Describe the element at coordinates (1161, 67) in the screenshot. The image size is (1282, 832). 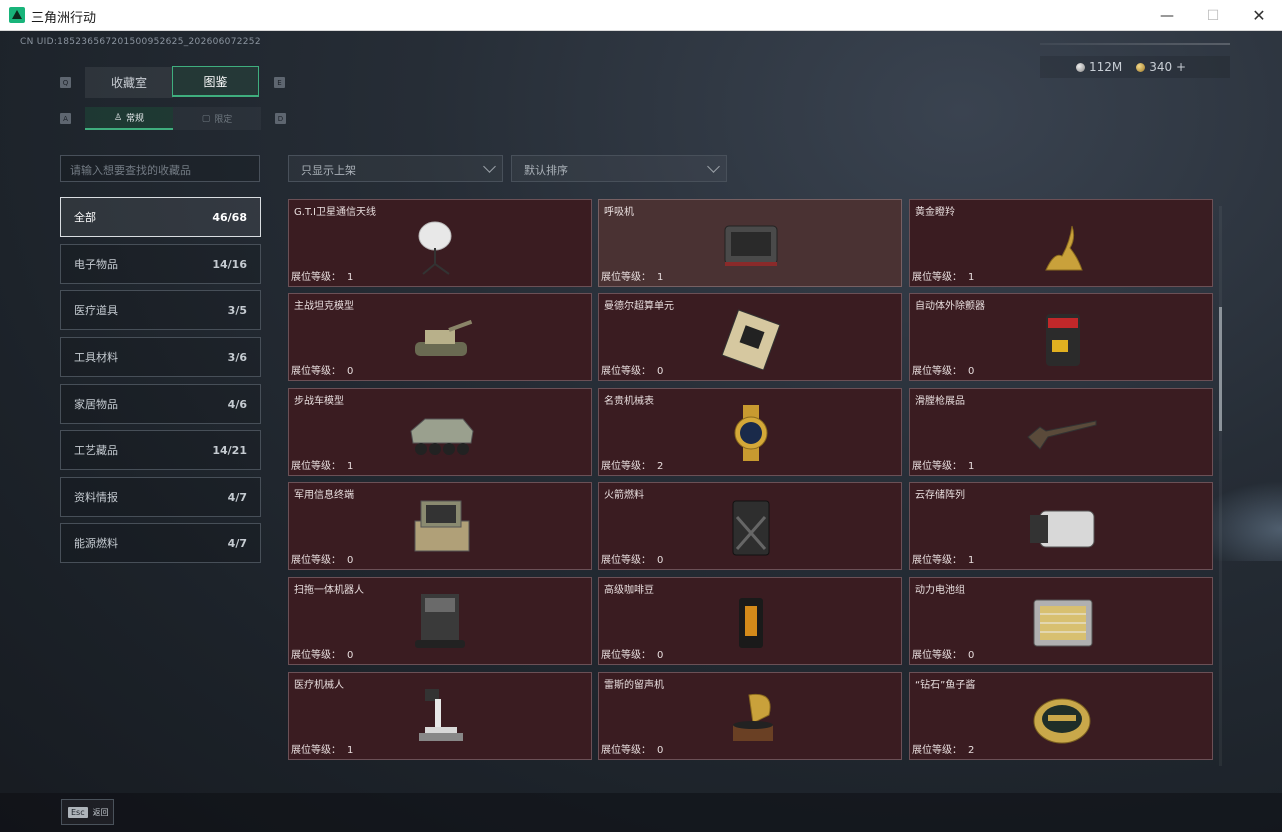
I see `gold-currency: 340 +` at that location.